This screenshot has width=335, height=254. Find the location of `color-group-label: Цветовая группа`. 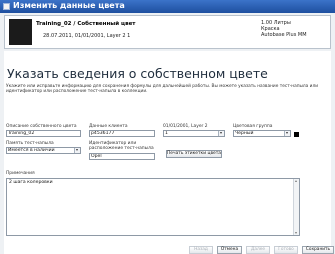

color-group-label: Цветовая группа is located at coordinates (253, 126).